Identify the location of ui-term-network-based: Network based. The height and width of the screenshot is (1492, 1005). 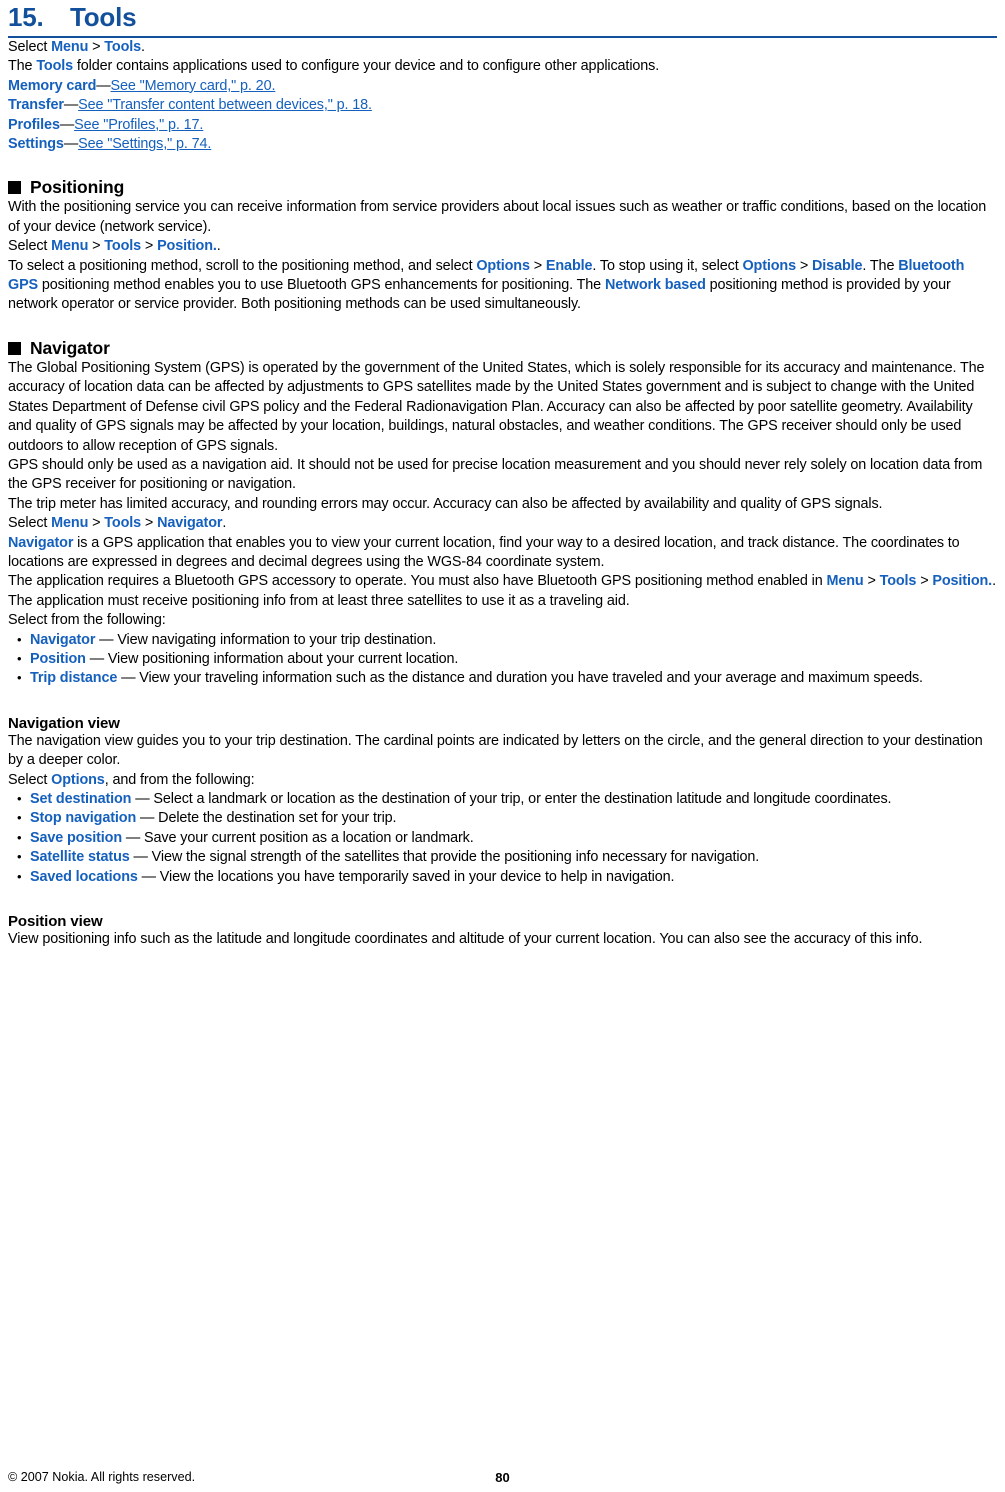
(655, 285).